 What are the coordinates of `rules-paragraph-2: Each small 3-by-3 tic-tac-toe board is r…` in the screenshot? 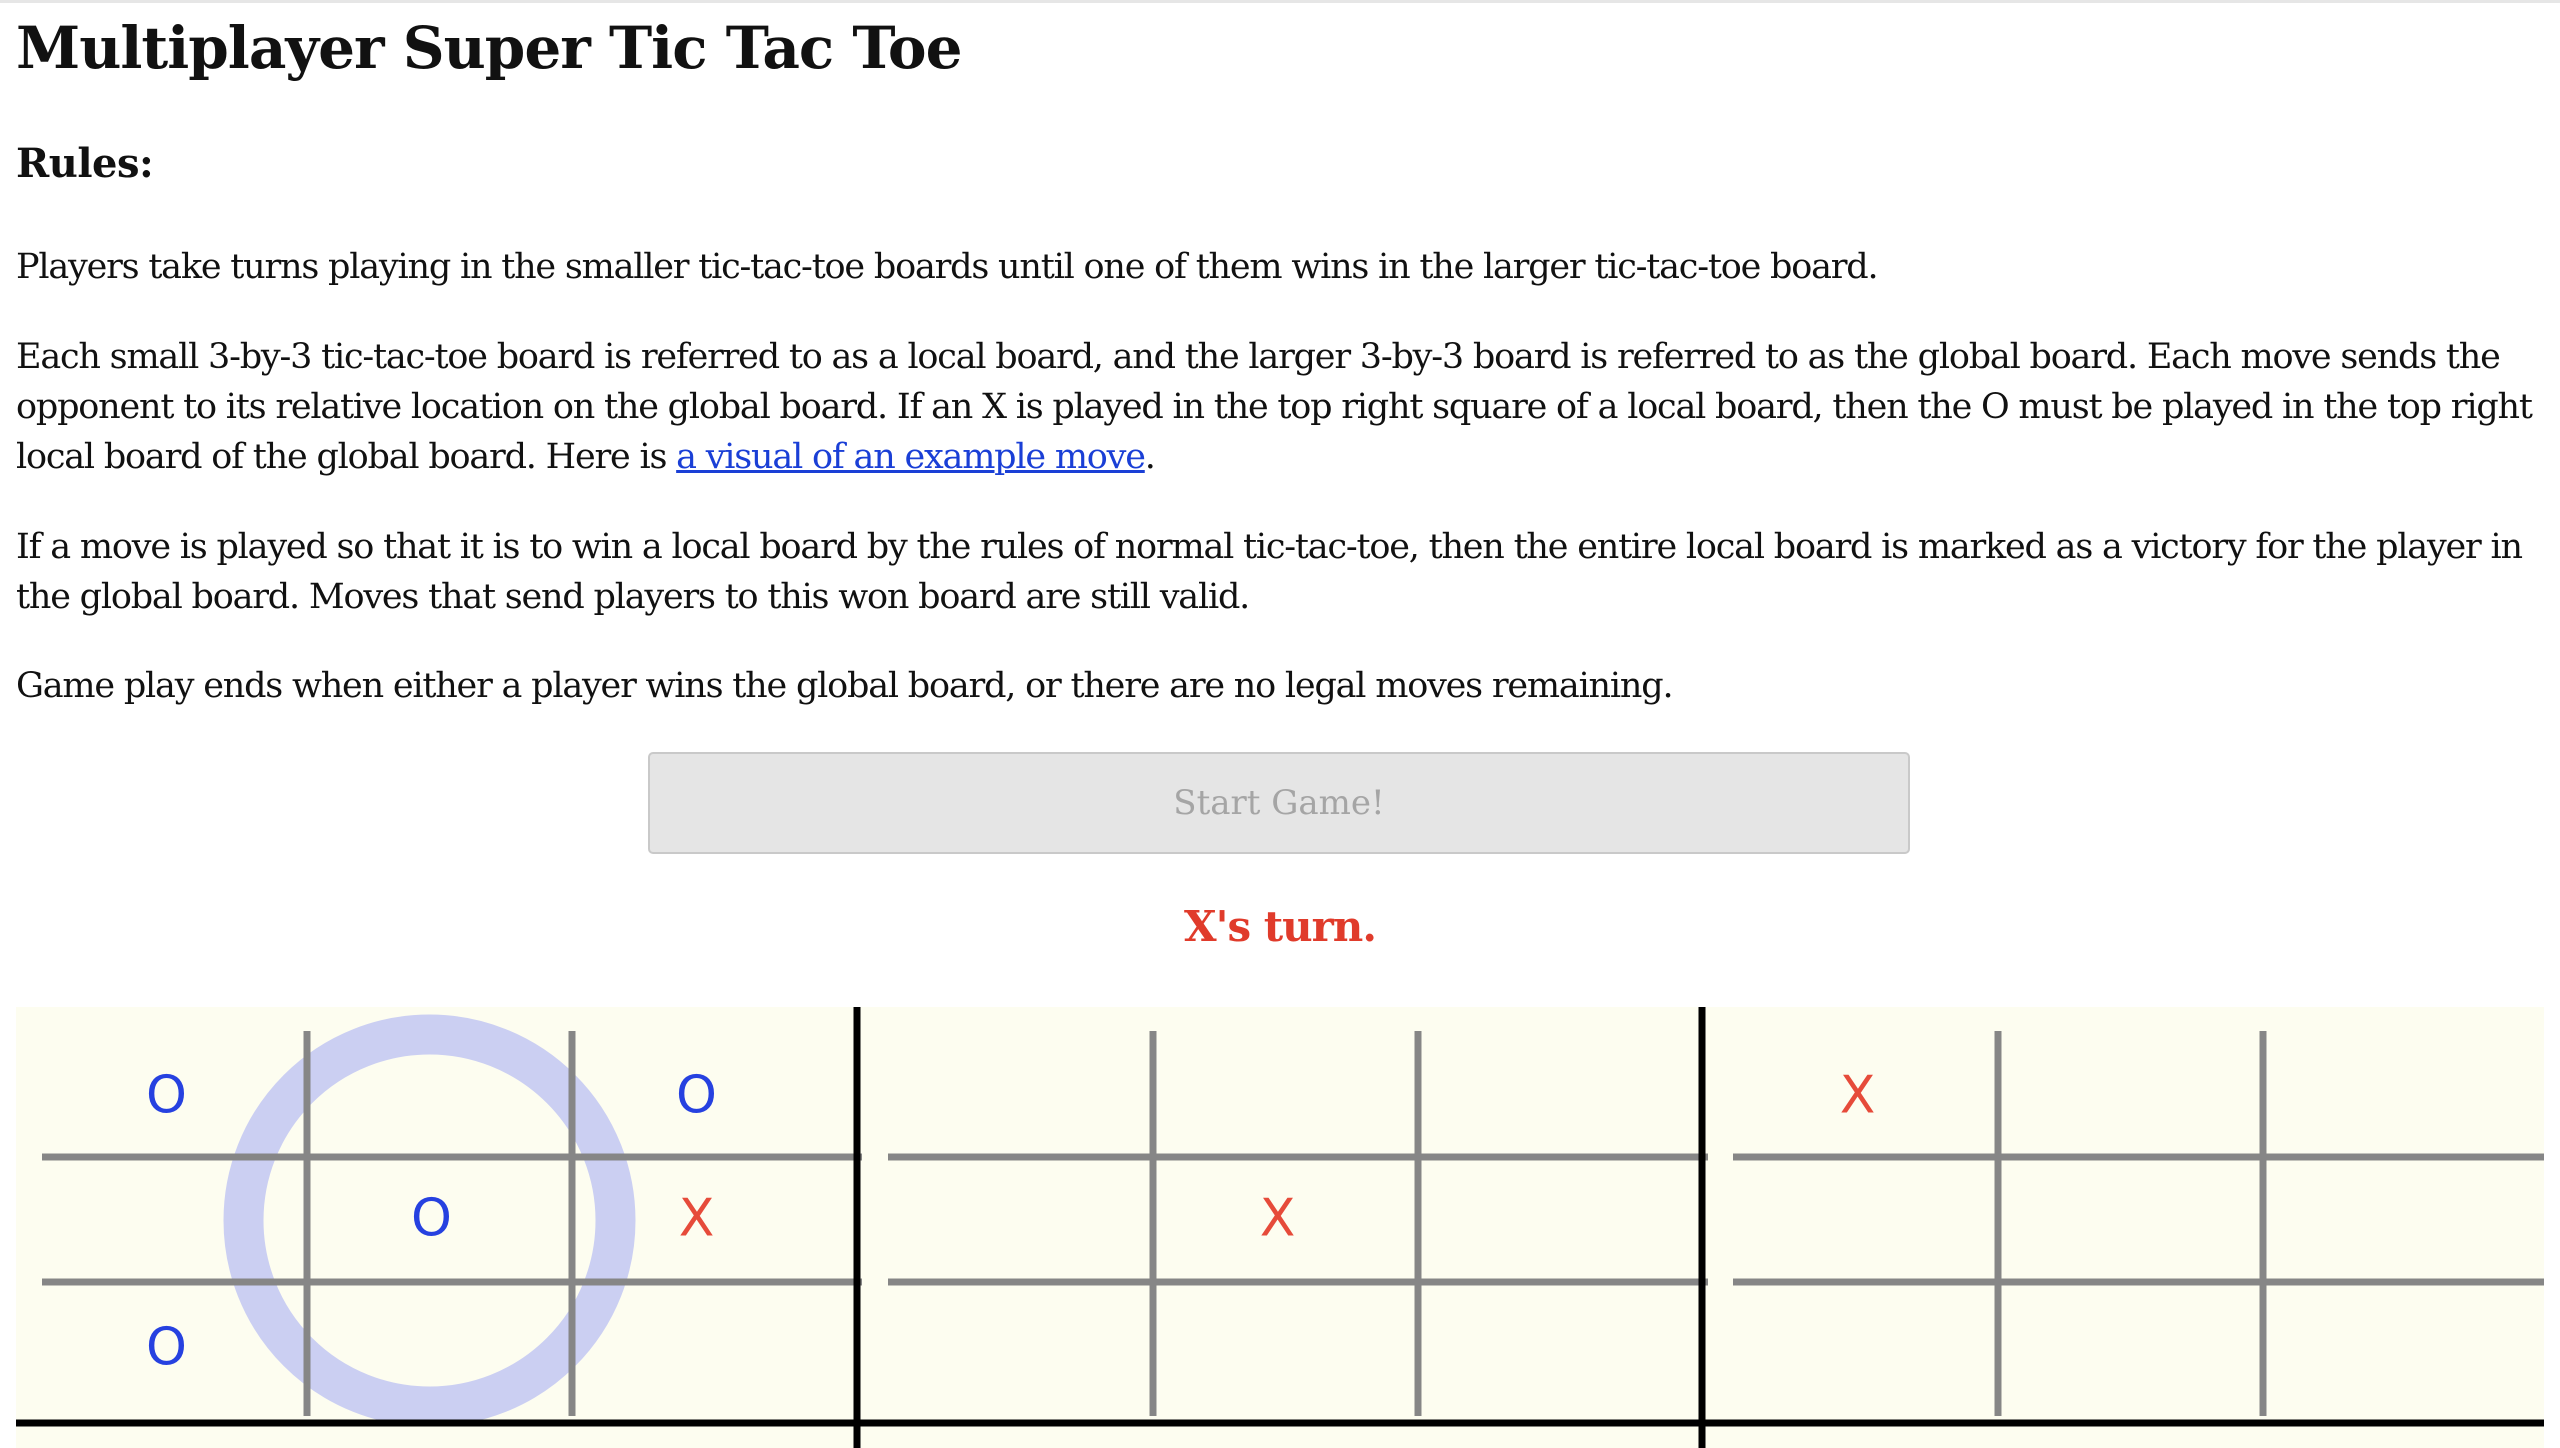 It's located at (1281, 407).